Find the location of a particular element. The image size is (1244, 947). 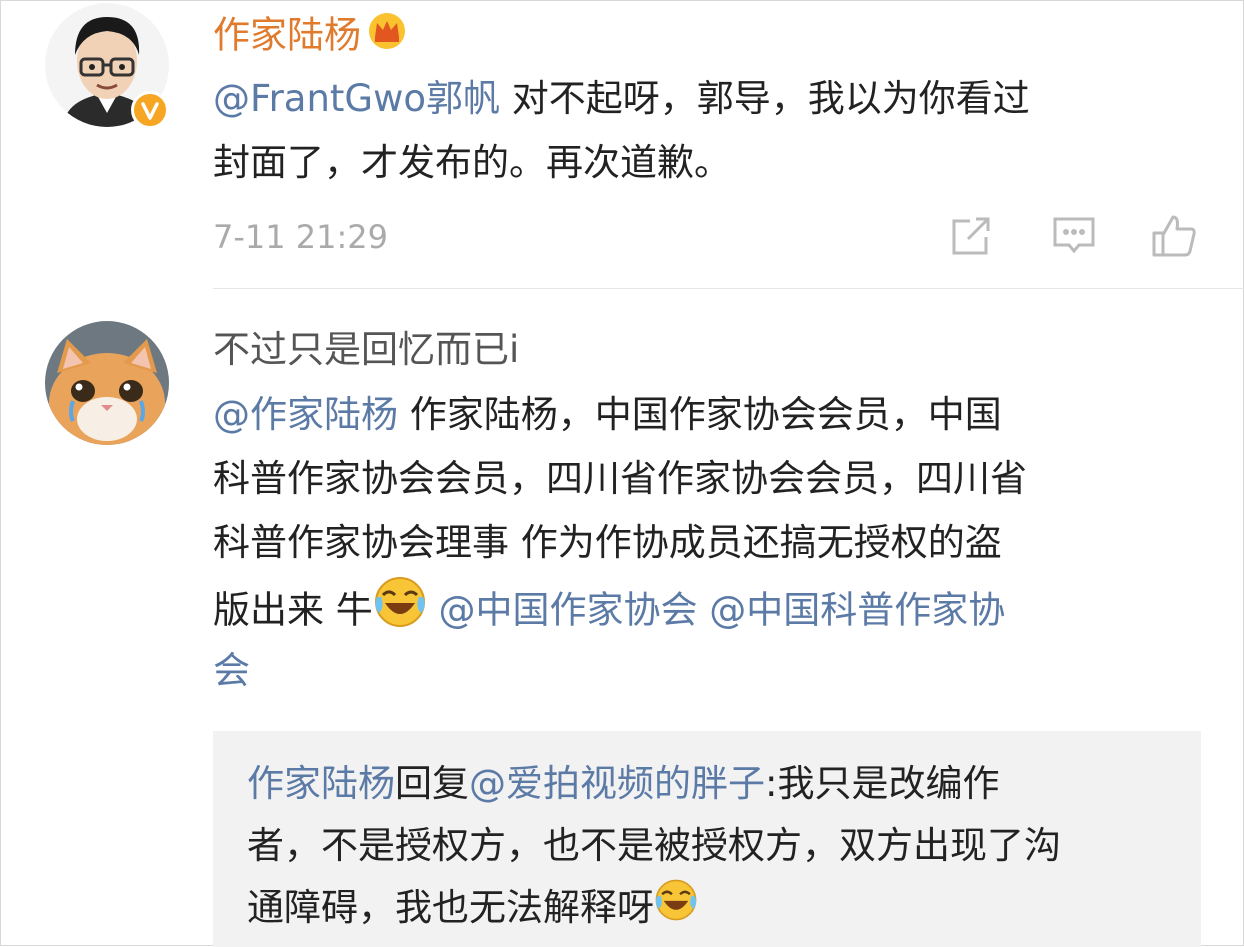

text-segment: 封面了，才发布的。再次道歉。 is located at coordinates (472, 162).